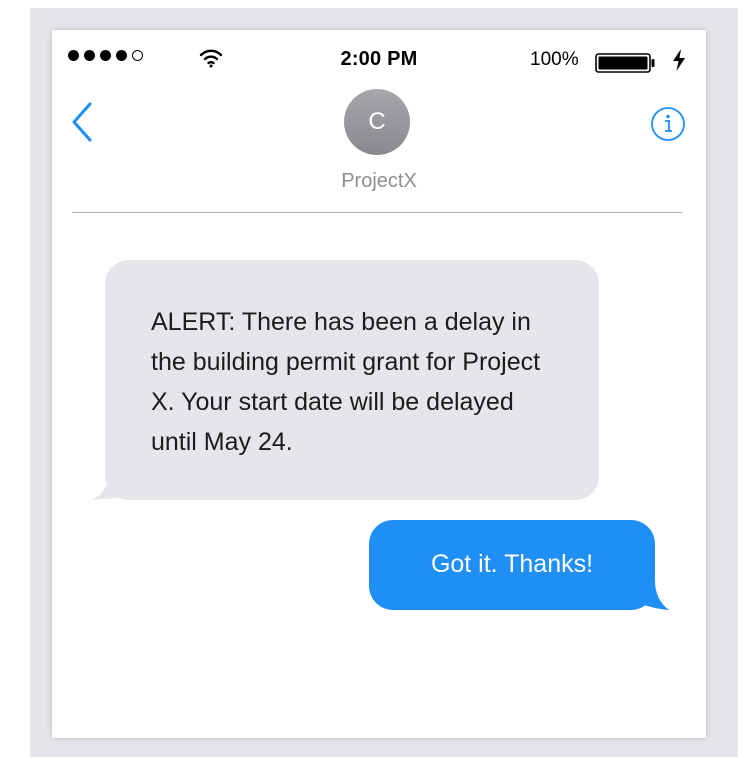 The width and height of the screenshot is (738, 757). I want to click on contact-name: ProjectX, so click(379, 181).